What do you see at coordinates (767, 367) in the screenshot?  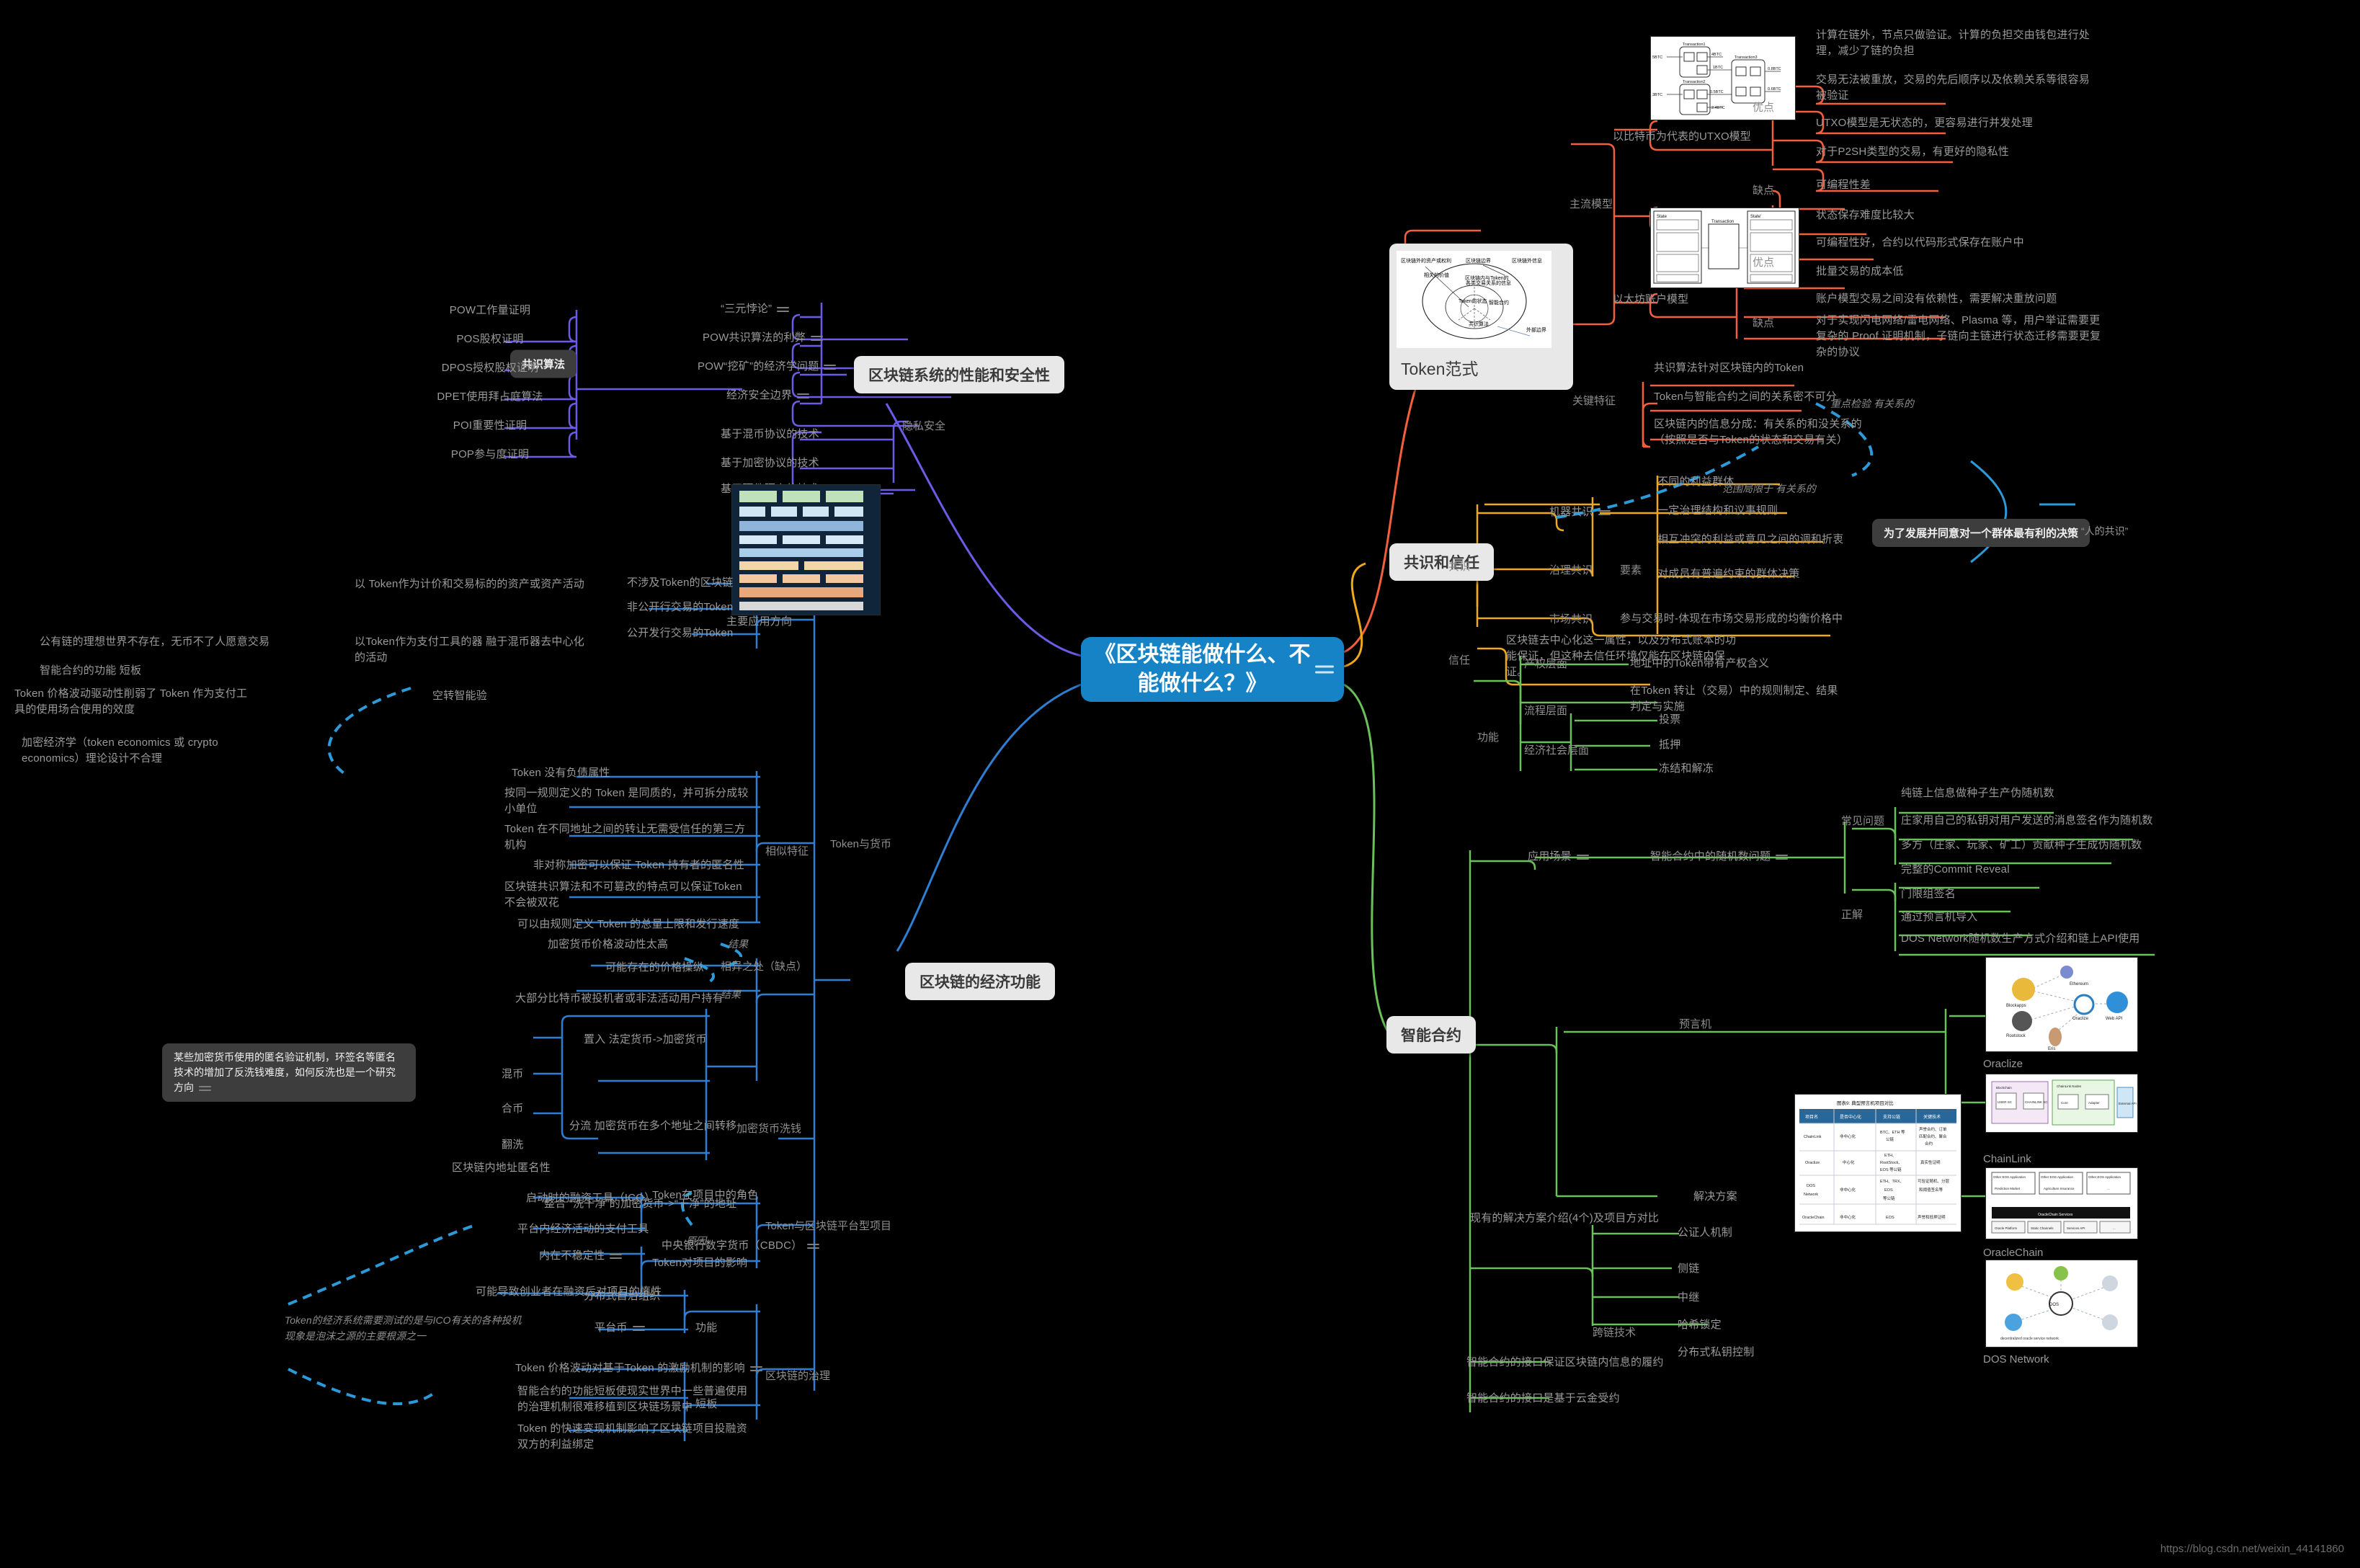 I see `perf-right-2: POW“挖矿”的经济学问题` at bounding box center [767, 367].